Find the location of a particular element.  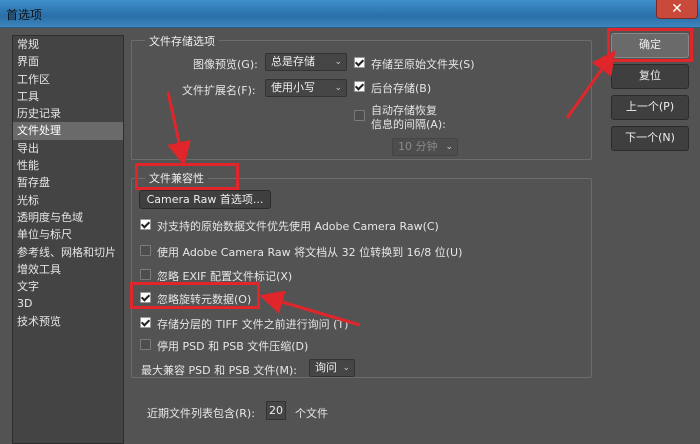

nav-item: 透明度与色域 is located at coordinates (68, 217).